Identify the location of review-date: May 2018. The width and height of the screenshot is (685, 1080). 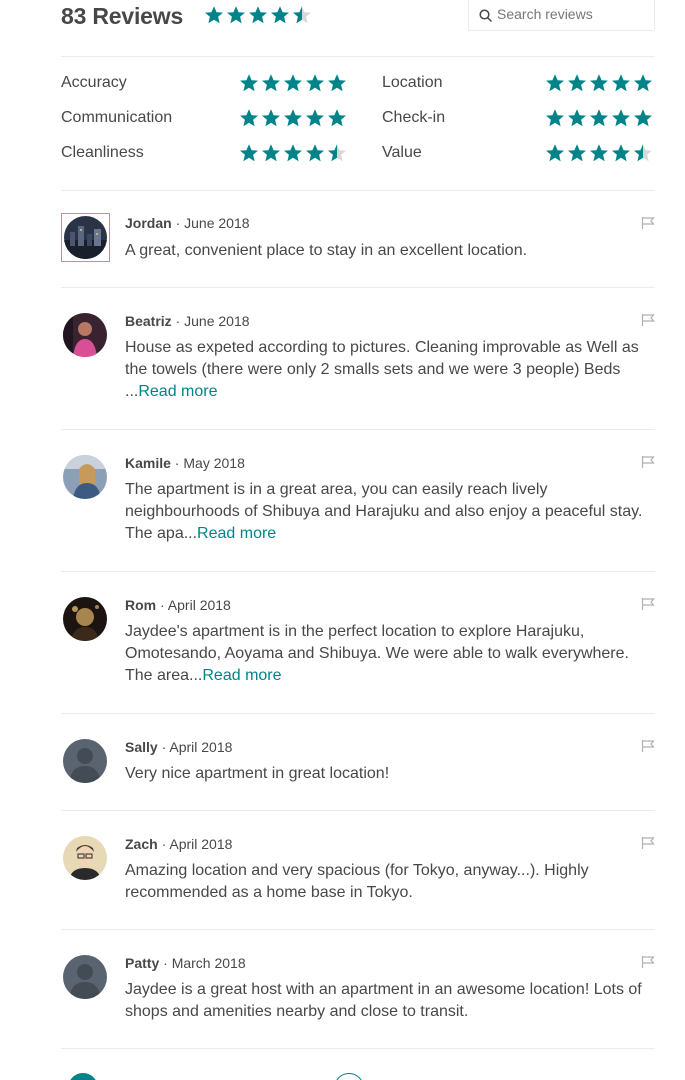
(214, 463).